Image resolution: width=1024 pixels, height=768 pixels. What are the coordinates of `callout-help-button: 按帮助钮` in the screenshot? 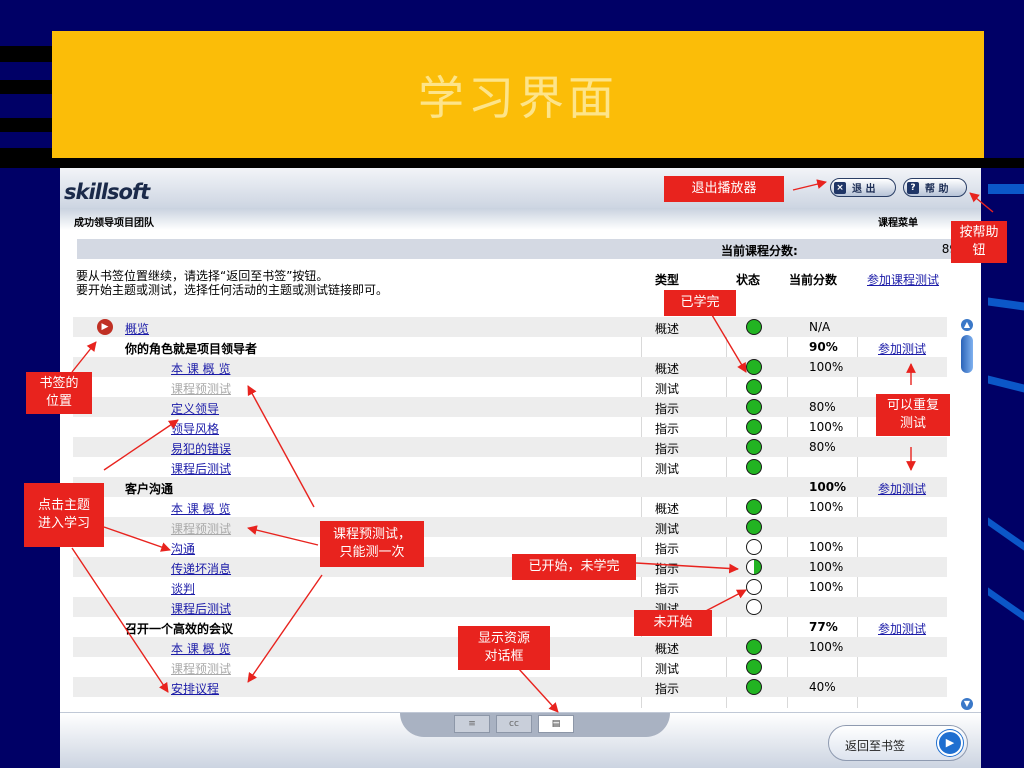 It's located at (979, 242).